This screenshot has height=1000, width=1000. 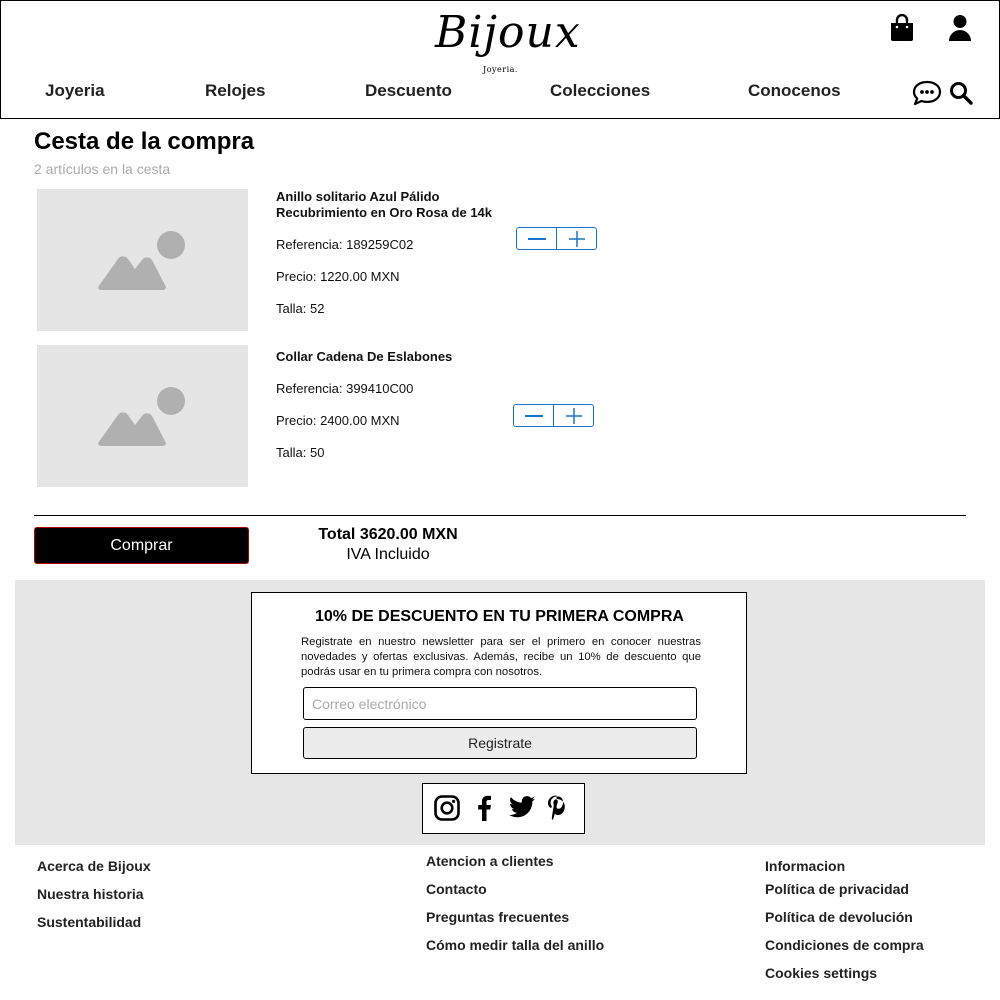 What do you see at coordinates (902, 30) in the screenshot?
I see `shopping-bag-icon` at bounding box center [902, 30].